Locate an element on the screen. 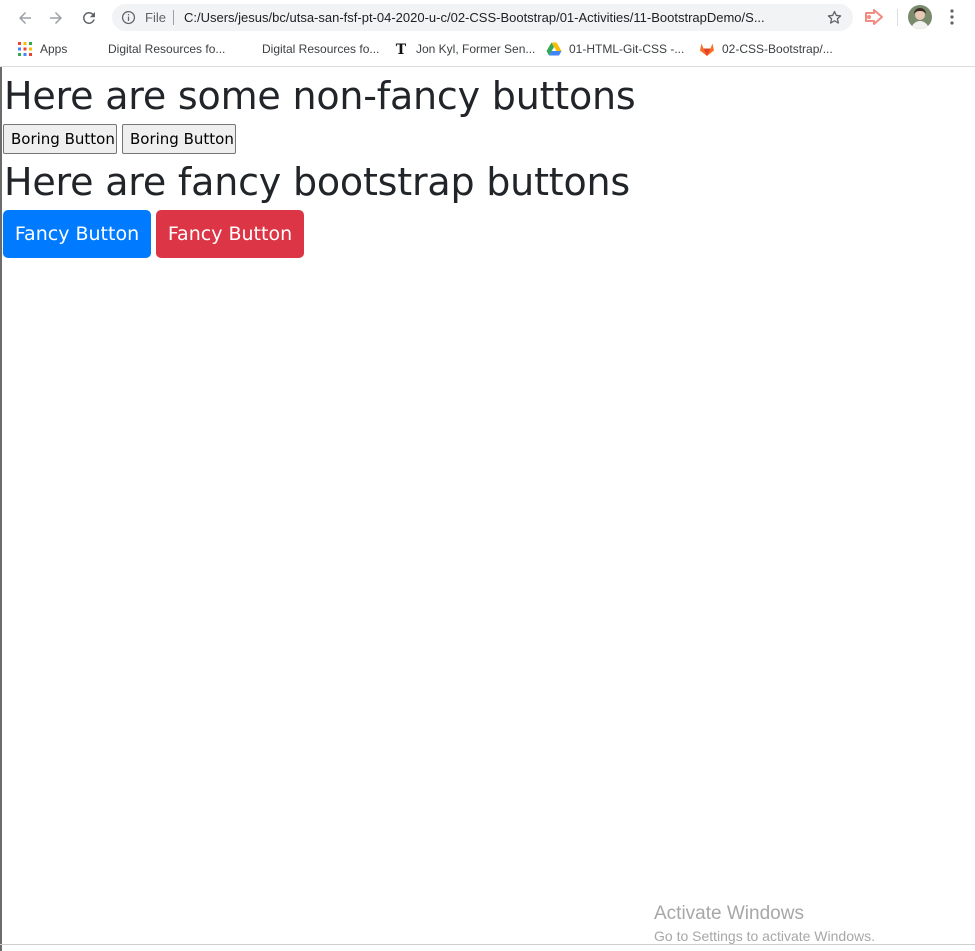 The height and width of the screenshot is (951, 975). svg-text: T is located at coordinates (401, 49).